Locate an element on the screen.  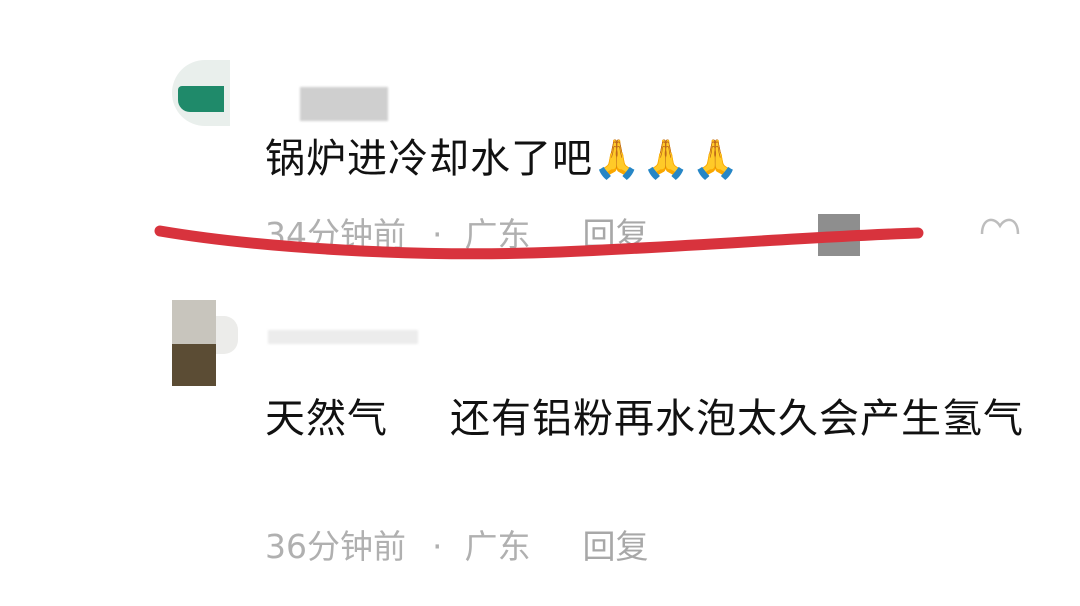
comment-text: 锅炉进冷却水了吧🙏🙏🙏 is located at coordinates (503, 159).